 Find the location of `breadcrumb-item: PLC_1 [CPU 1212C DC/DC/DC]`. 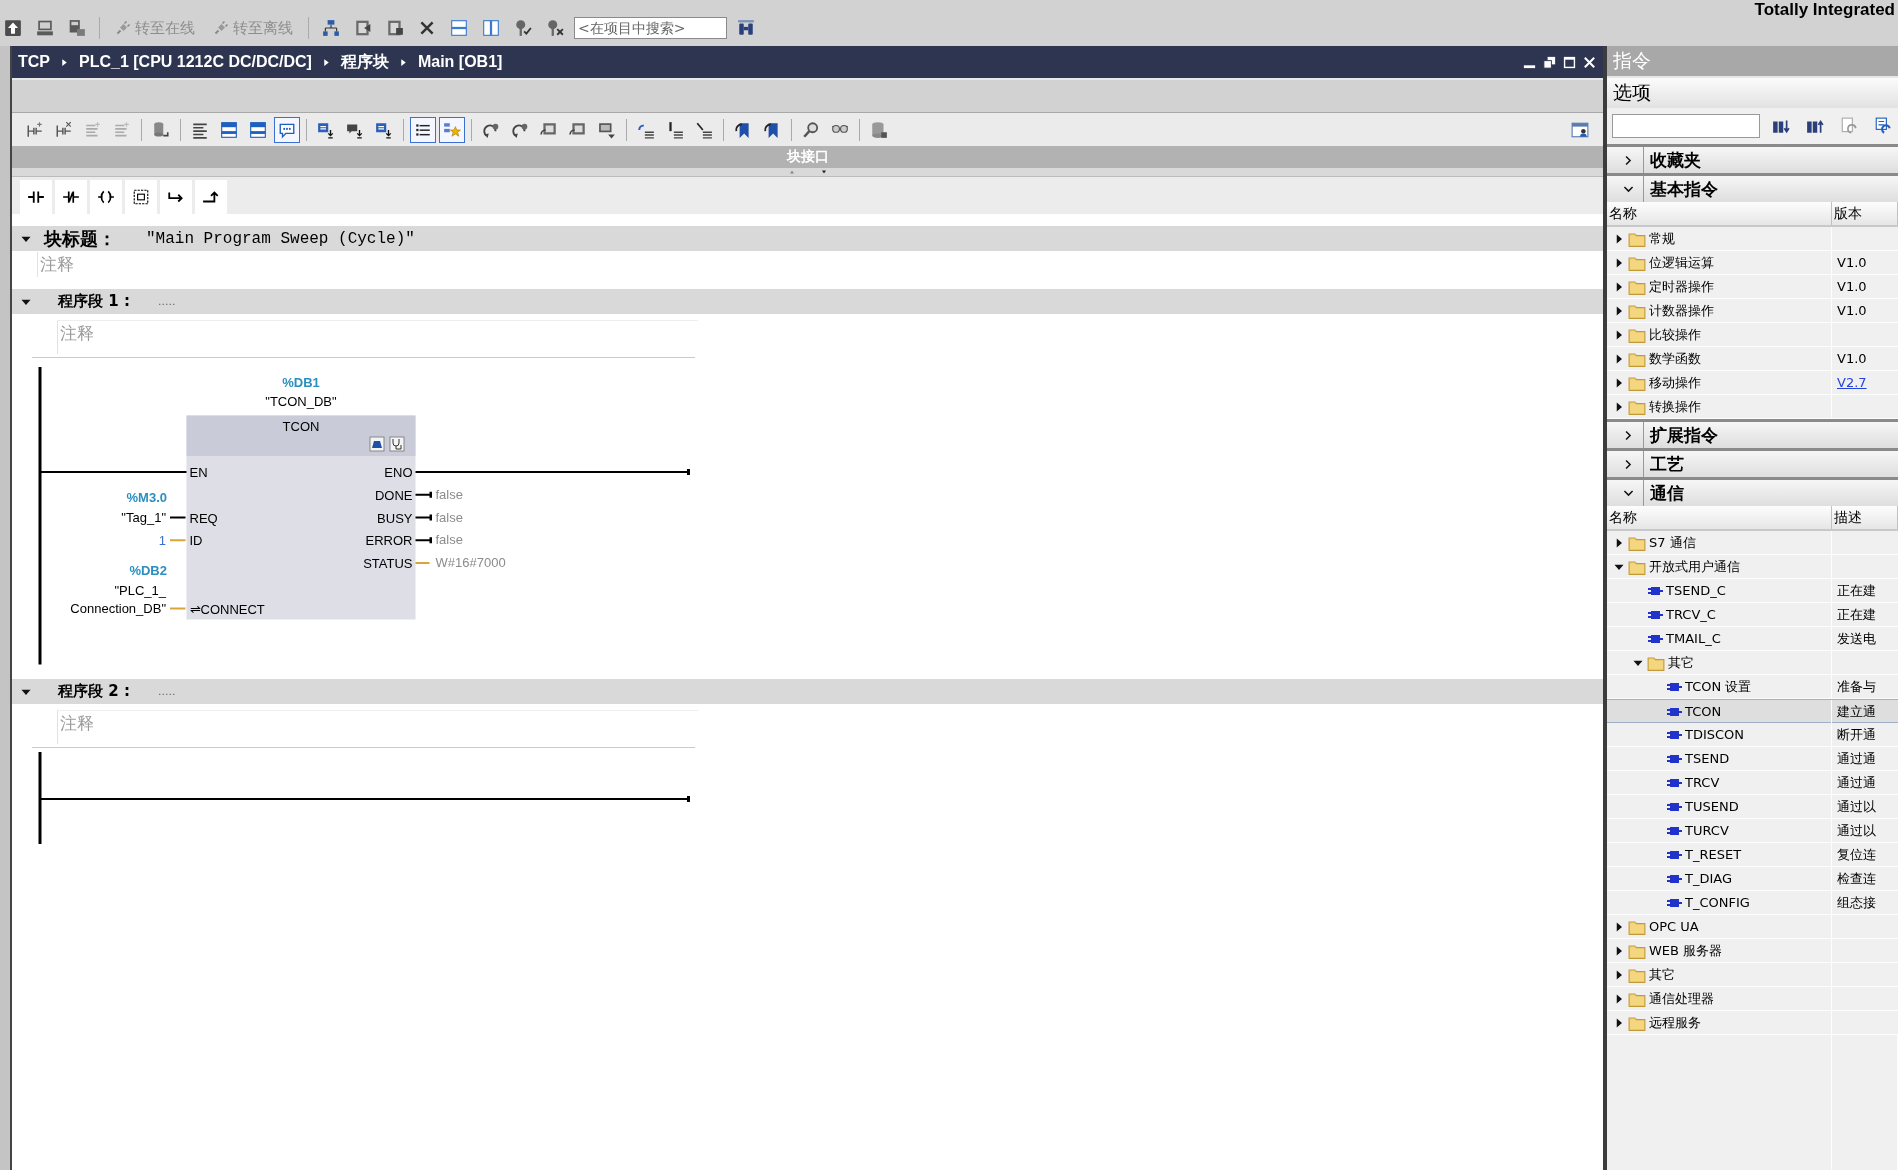

breadcrumb-item: PLC_1 [CPU 1212C DC/DC/DC] is located at coordinates (195, 62).